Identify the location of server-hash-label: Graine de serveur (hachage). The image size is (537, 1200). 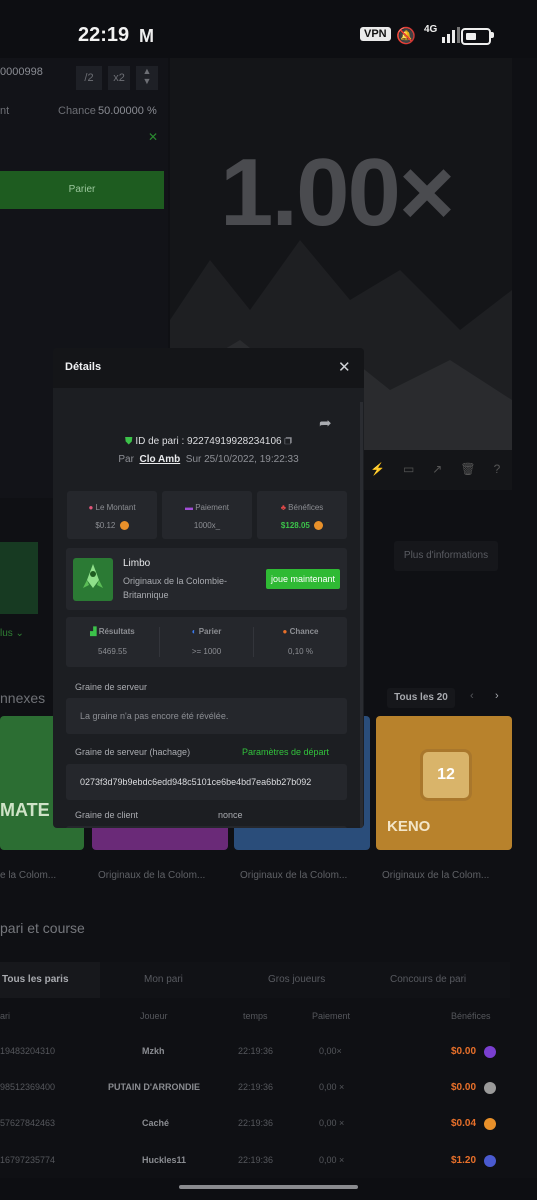
(133, 752).